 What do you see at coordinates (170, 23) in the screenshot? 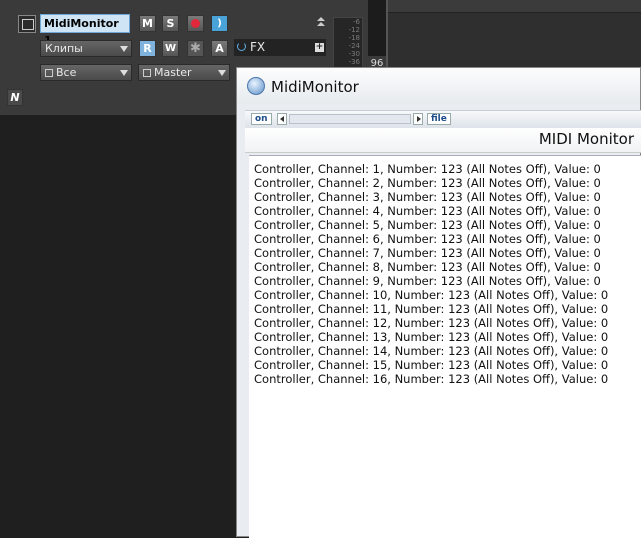
I see `solo-button: S` at bounding box center [170, 23].